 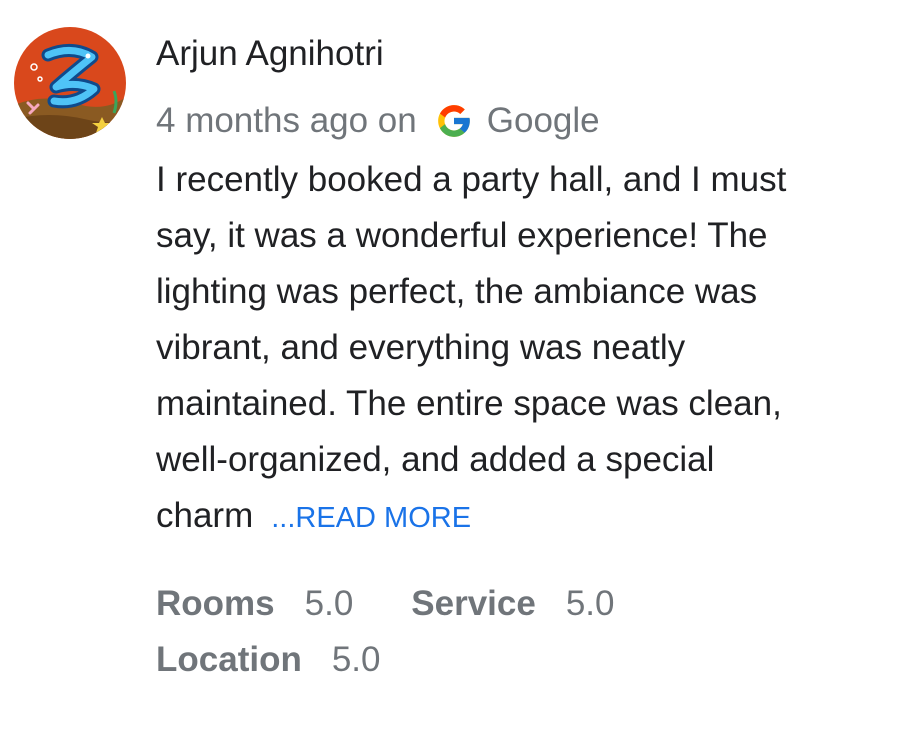 I want to click on review-text-line: charm, so click(x=205, y=515).